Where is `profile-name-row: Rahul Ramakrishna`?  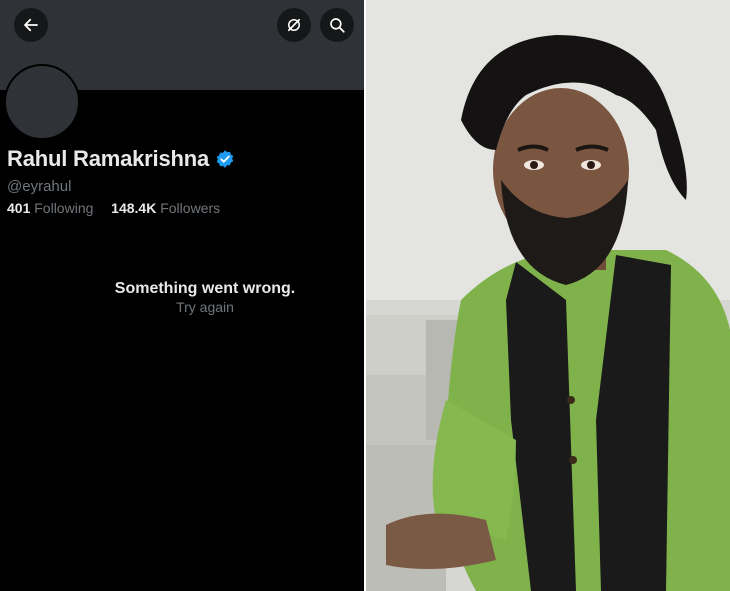
profile-name-row: Rahul Ramakrishna is located at coordinates (121, 159).